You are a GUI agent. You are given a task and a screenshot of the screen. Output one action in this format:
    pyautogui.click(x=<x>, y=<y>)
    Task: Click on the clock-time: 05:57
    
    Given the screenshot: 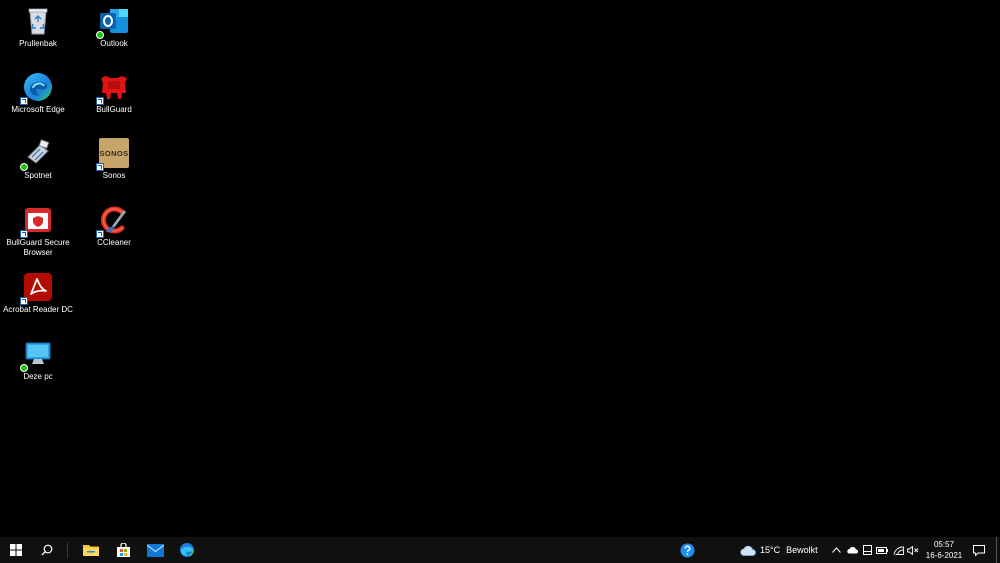 What is the action you would take?
    pyautogui.click(x=944, y=544)
    